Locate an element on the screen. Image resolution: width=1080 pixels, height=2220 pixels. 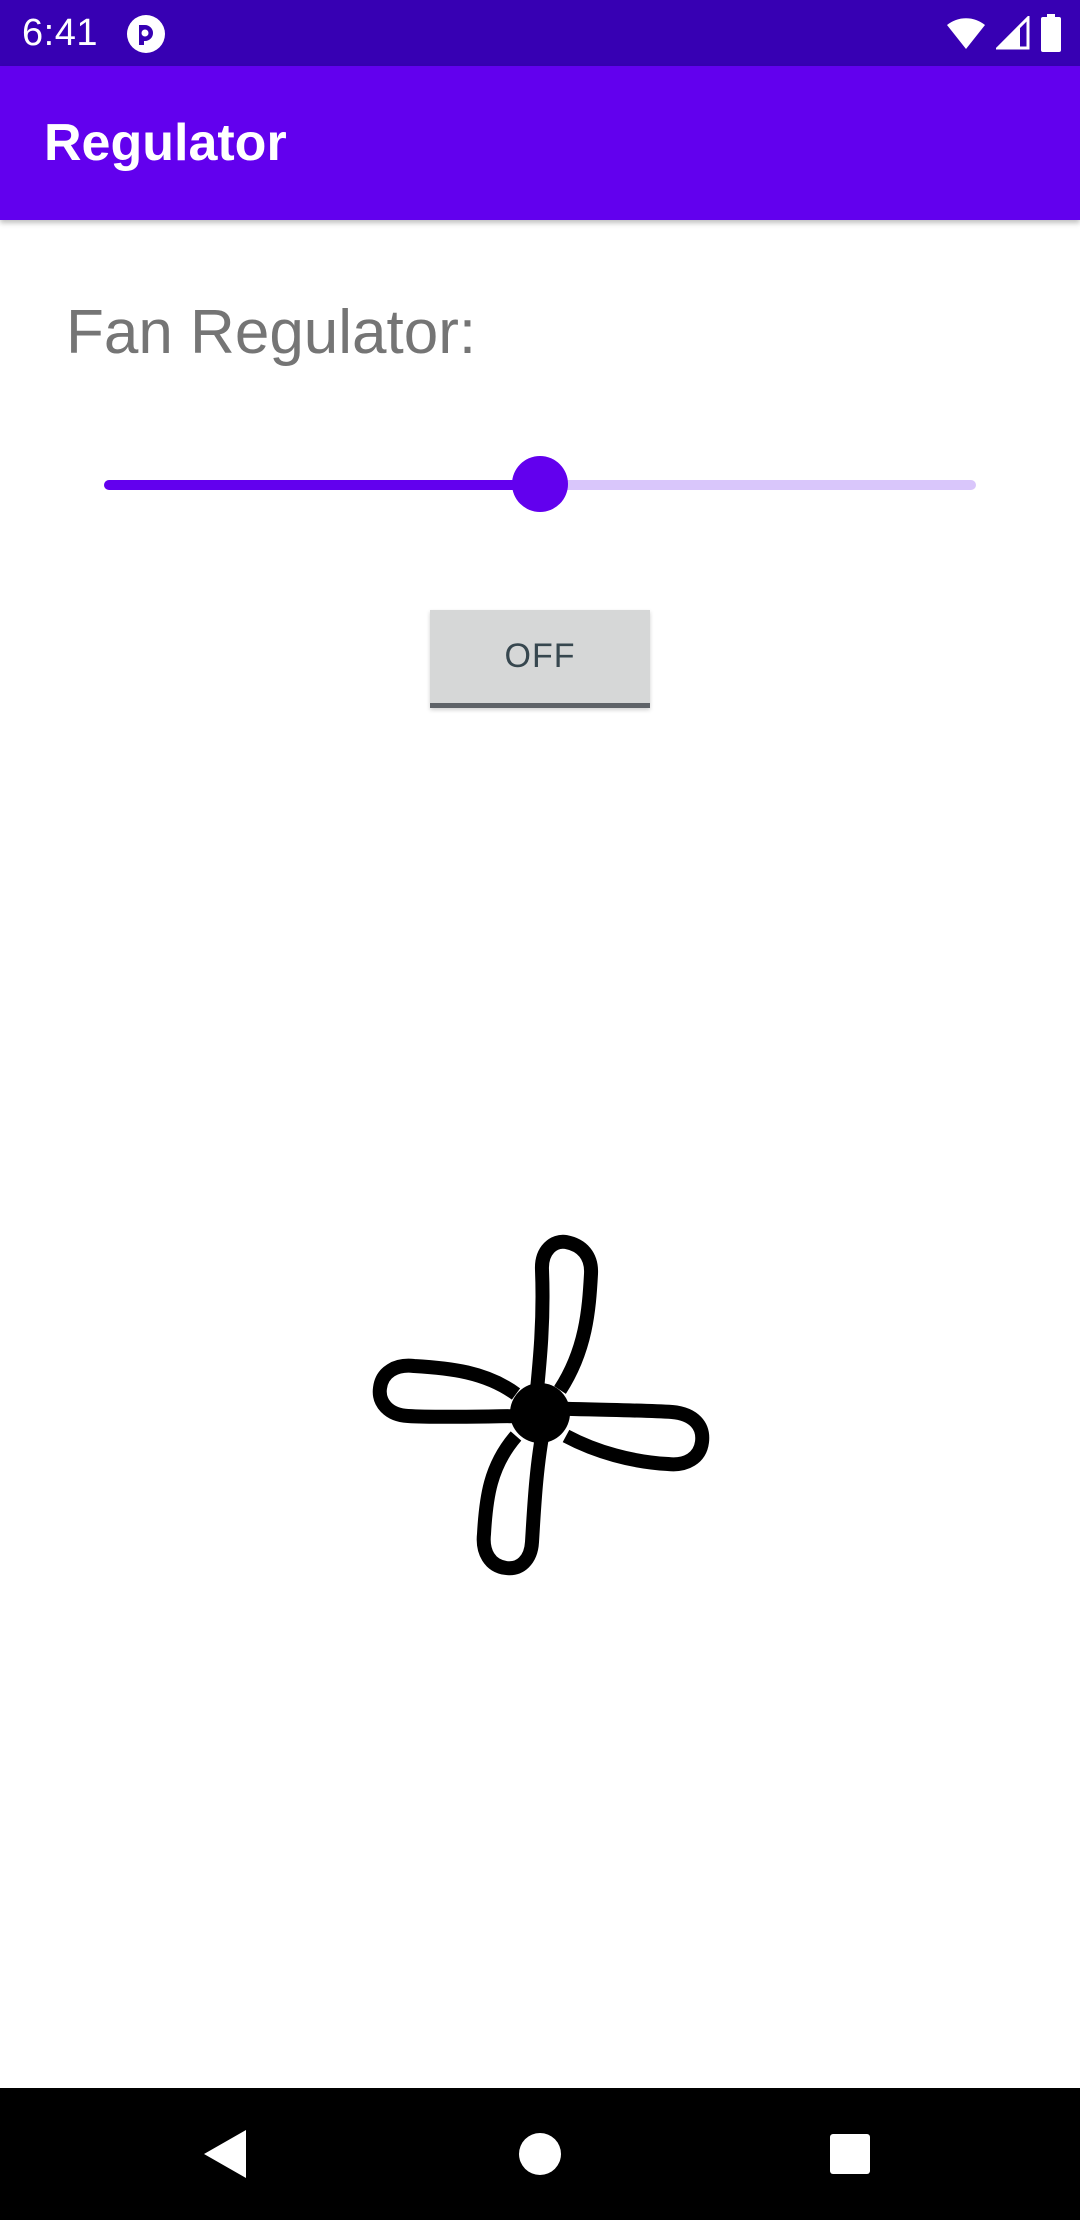
app-bar: Regulator is located at coordinates (540, 143).